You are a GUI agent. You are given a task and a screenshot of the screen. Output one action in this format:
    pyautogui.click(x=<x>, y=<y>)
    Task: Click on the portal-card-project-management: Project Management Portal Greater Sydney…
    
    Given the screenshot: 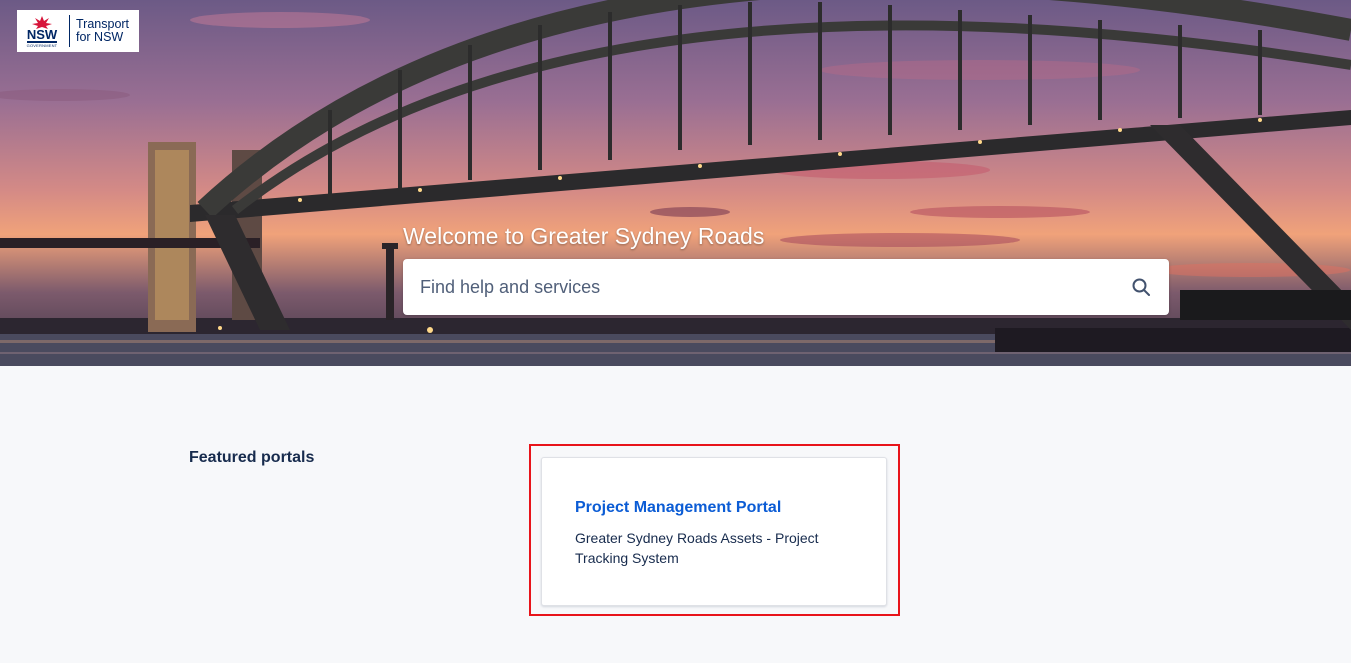 What is the action you would take?
    pyautogui.click(x=714, y=531)
    